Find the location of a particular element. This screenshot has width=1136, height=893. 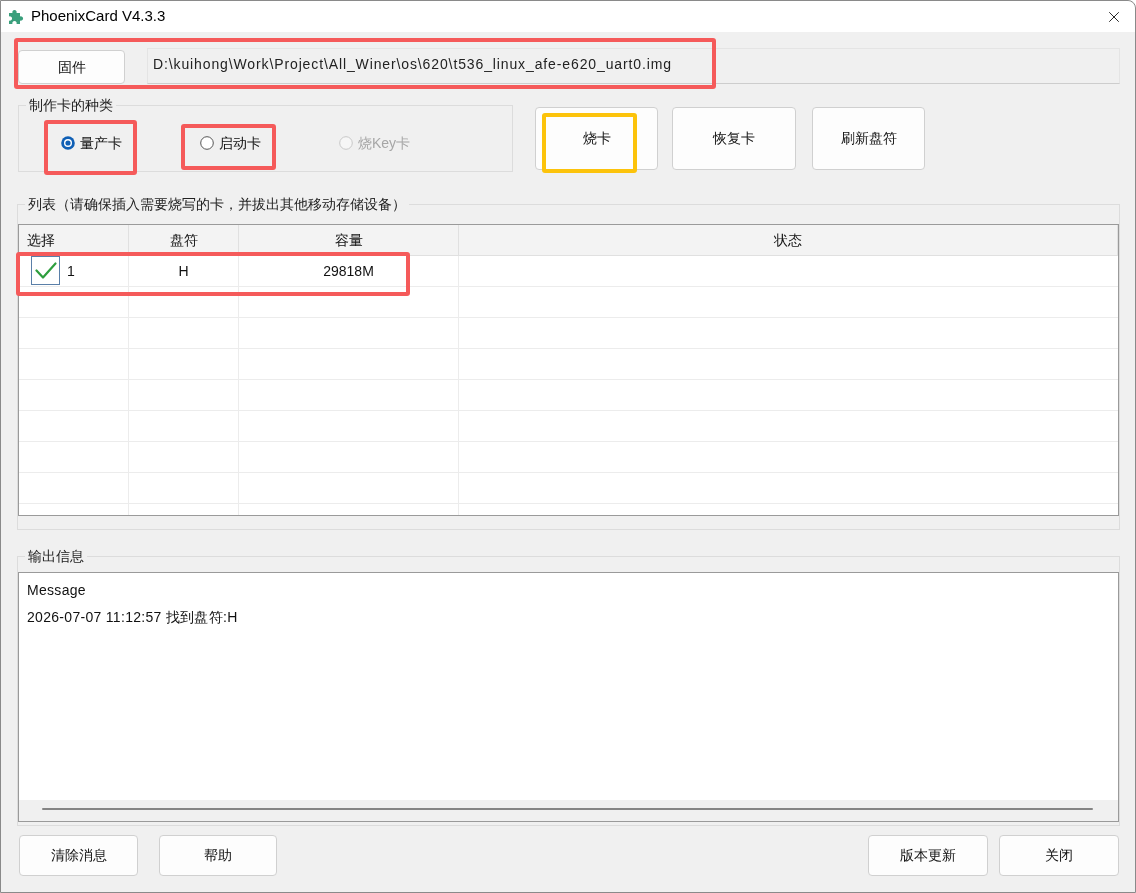

window-title: PhoenixCard V4.3.3 is located at coordinates (98, 16).